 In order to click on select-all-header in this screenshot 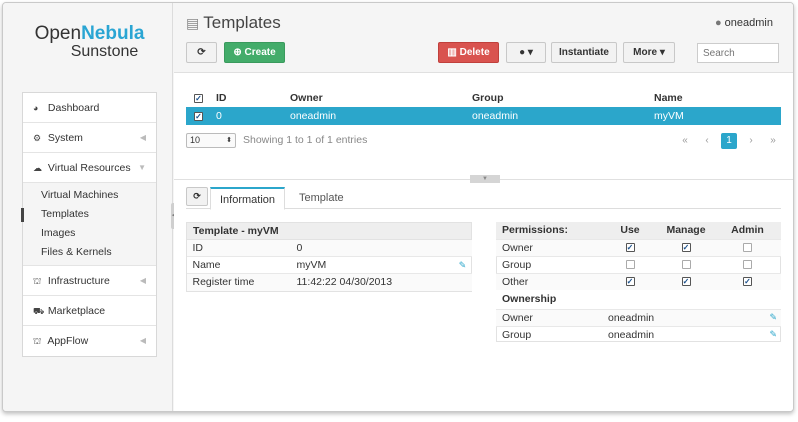, I will do `click(197, 98)`.